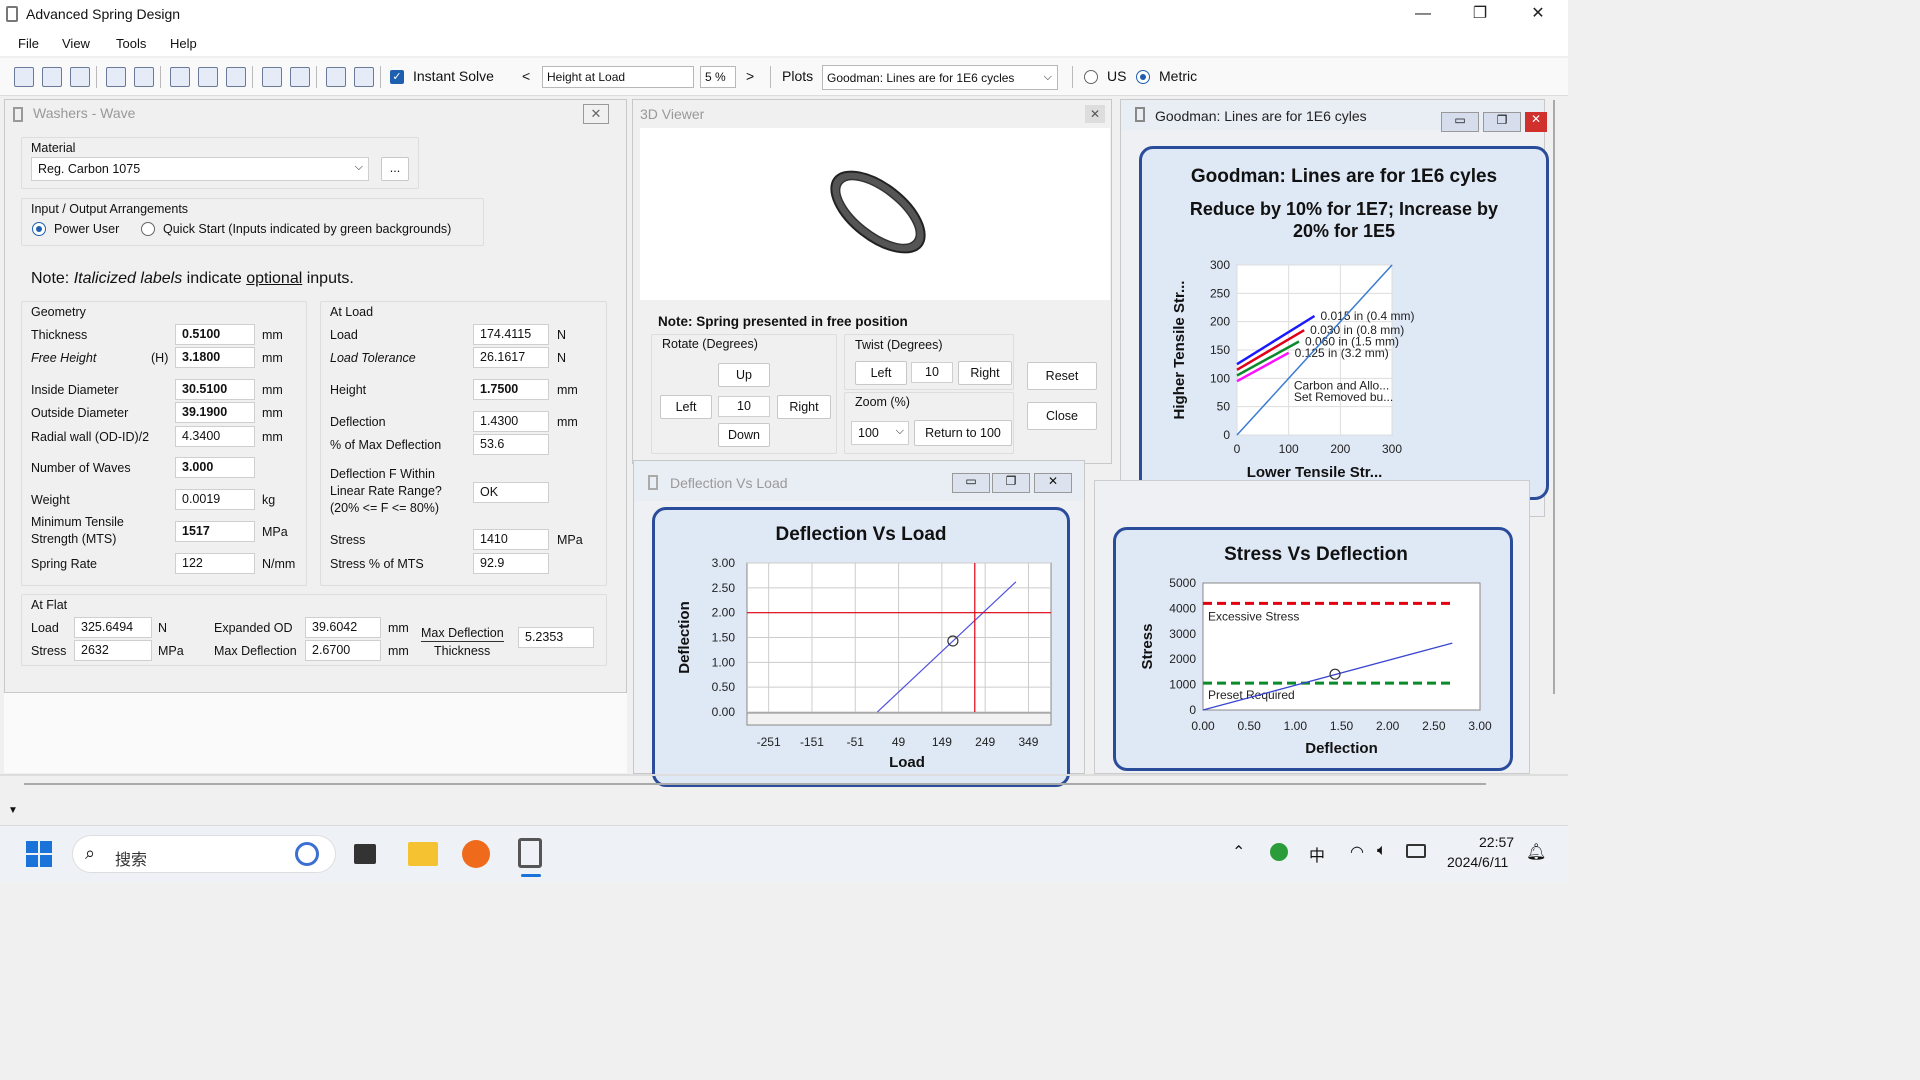 The width and height of the screenshot is (1920, 1080). Describe the element at coordinates (1182, 583) in the screenshot. I see `y-tick-label: 5000` at that location.